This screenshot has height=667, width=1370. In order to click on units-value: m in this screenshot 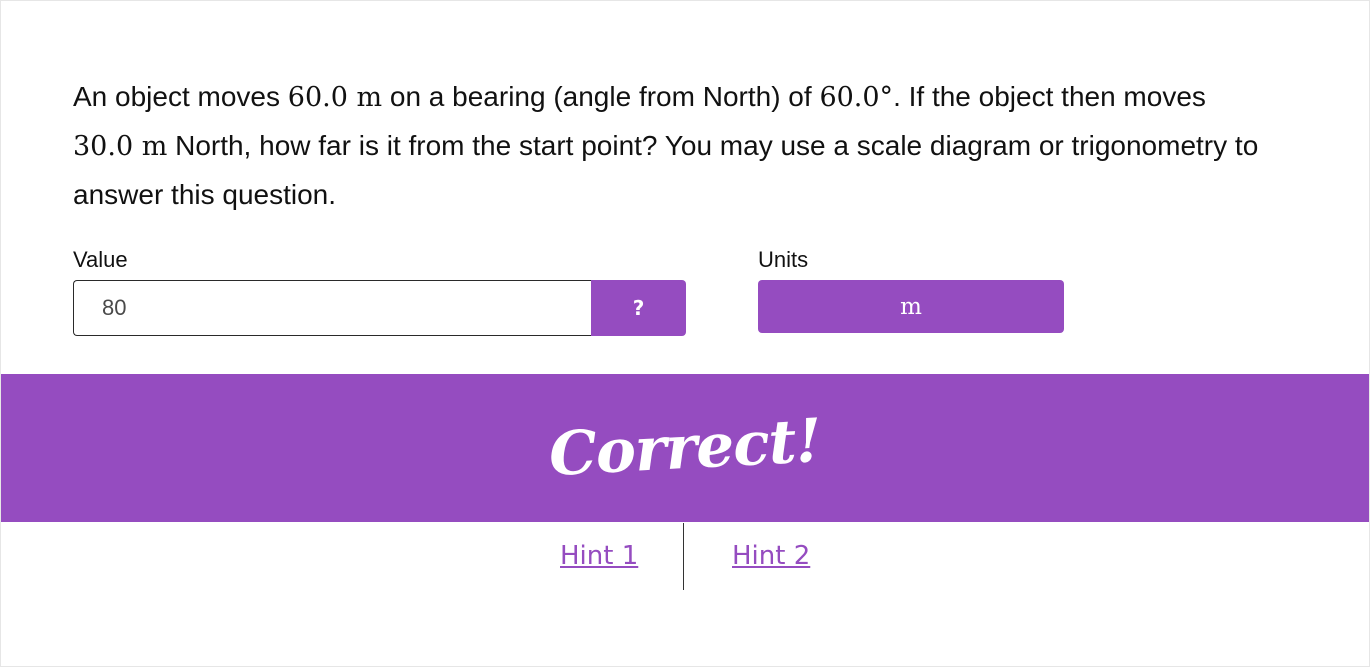, I will do `click(911, 306)`.